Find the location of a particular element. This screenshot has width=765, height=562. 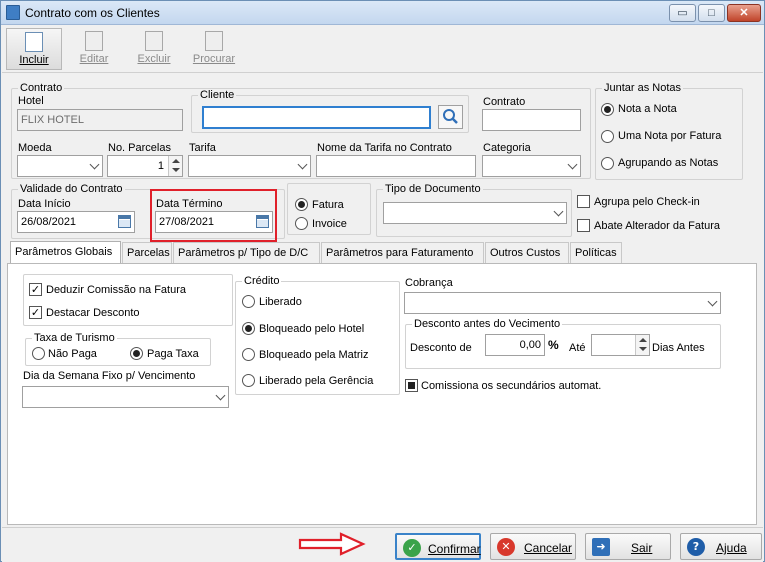

bloqueado-matriz-radio is located at coordinates (248, 354).